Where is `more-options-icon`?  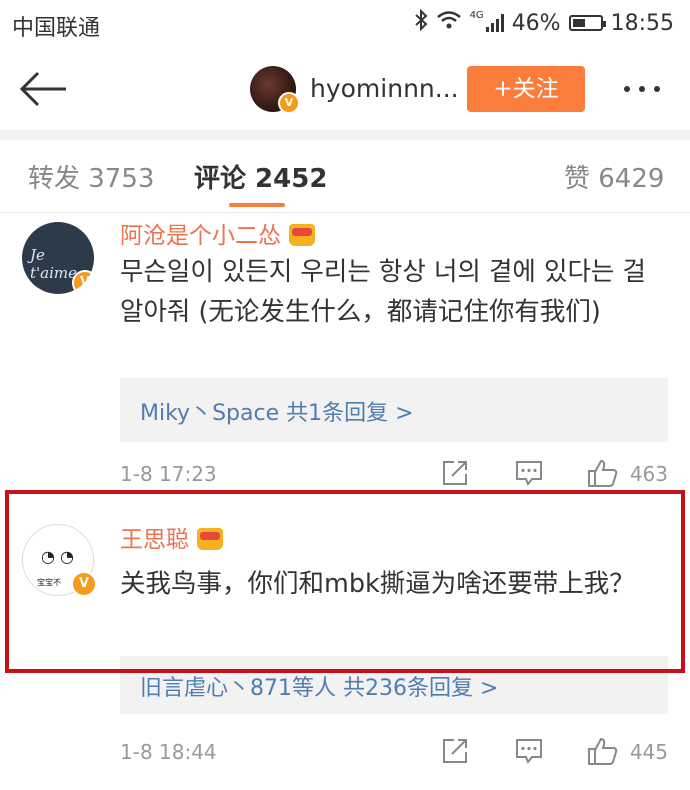
more-options-icon is located at coordinates (647, 91).